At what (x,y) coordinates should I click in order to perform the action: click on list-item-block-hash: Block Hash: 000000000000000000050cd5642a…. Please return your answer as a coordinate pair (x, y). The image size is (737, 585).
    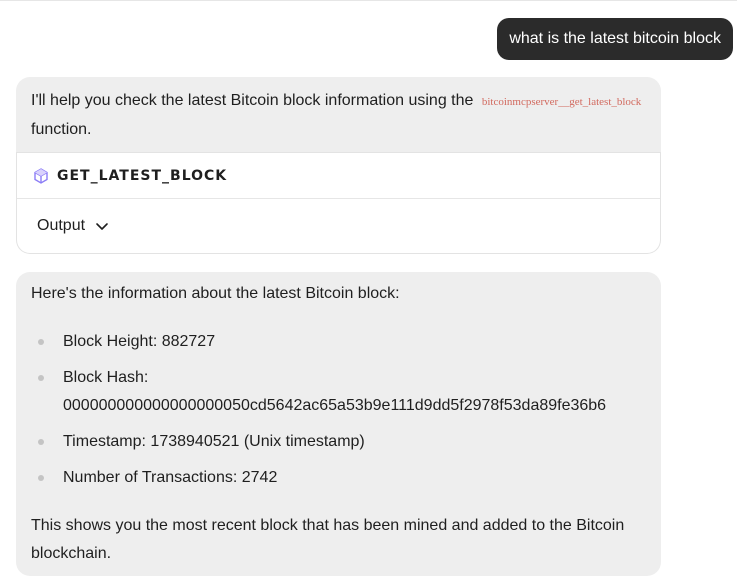
    Looking at the image, I should click on (338, 392).